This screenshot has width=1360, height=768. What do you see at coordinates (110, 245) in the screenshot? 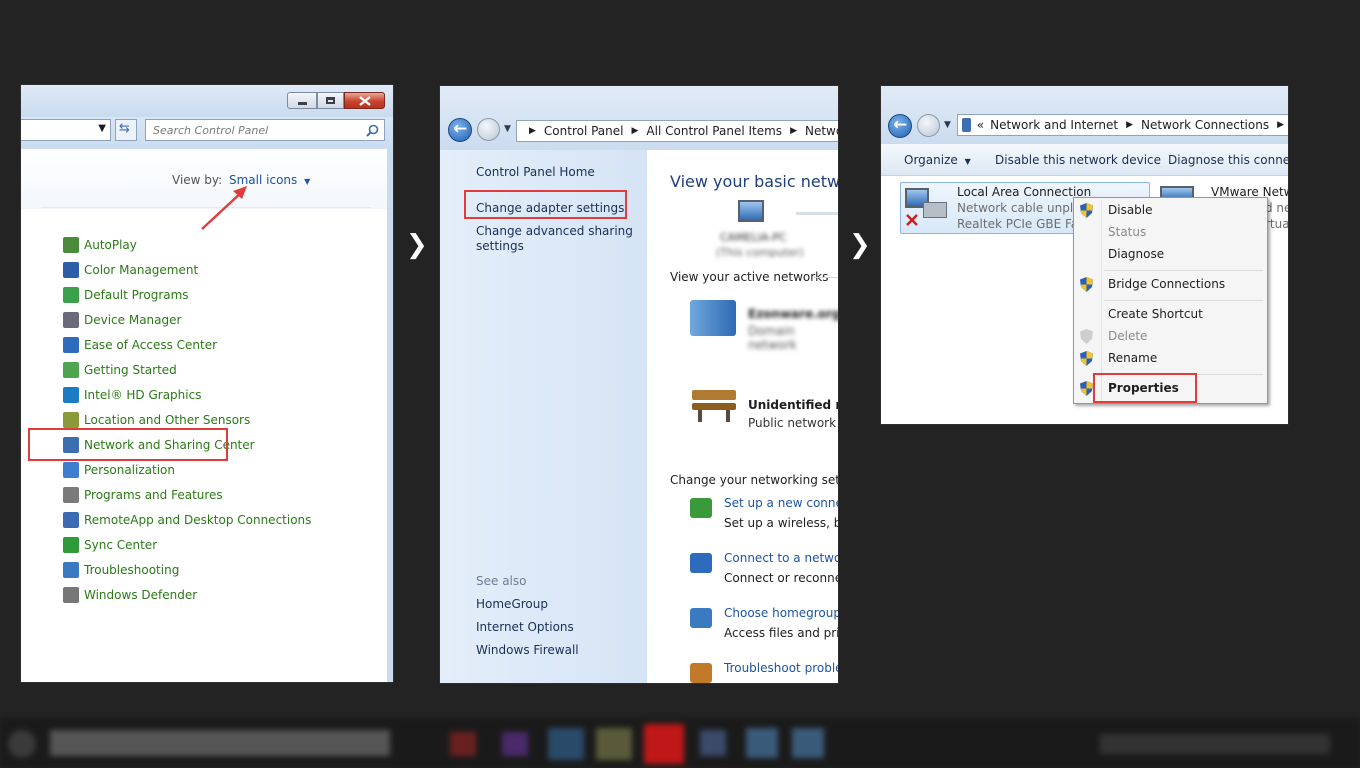
I see `control-panel-item-label: AutoPlay` at bounding box center [110, 245].